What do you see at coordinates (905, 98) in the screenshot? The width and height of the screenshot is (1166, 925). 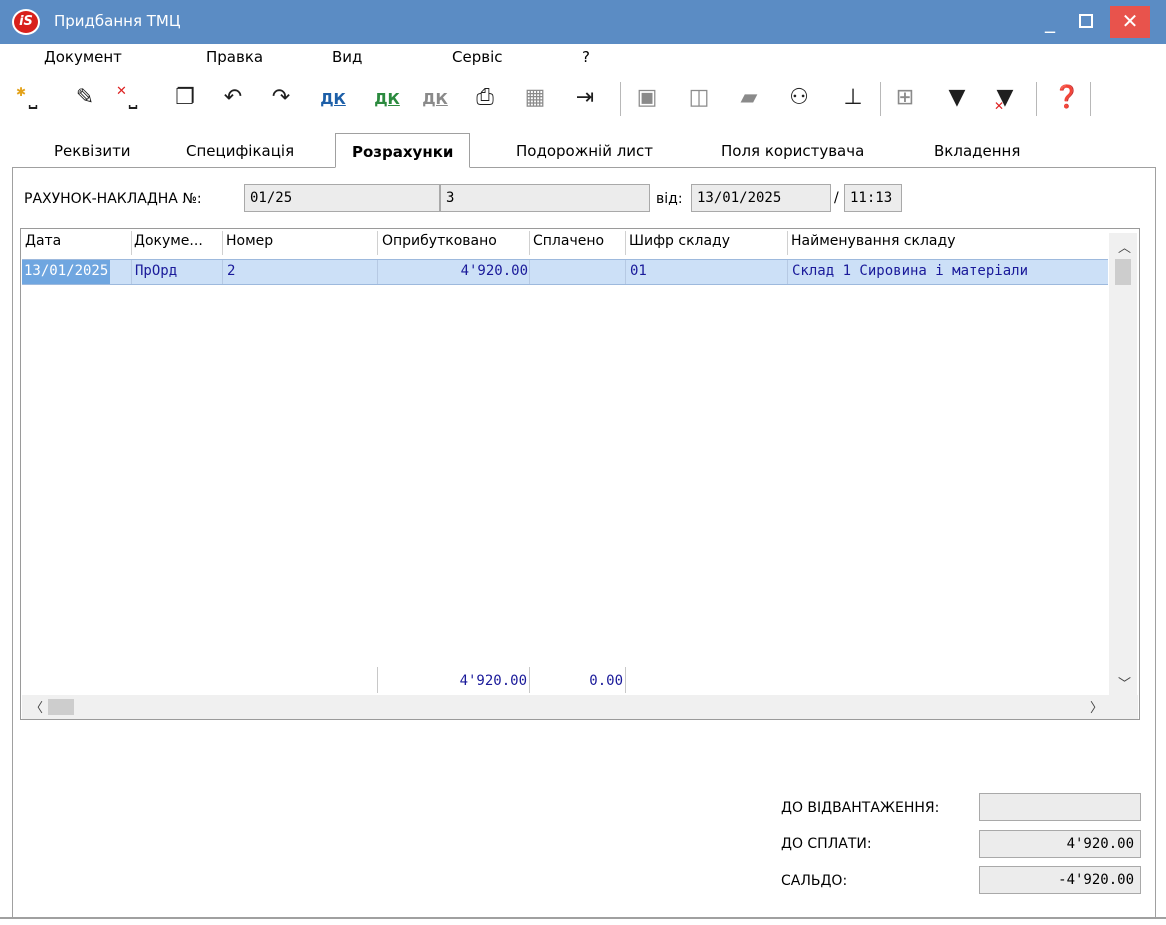 I see `table-icon: ⊞` at bounding box center [905, 98].